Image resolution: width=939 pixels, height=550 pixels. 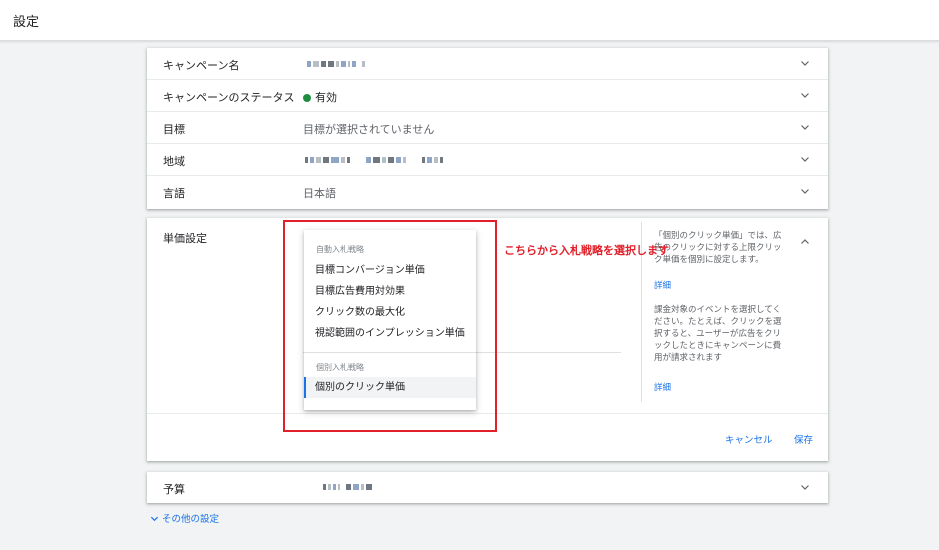 What do you see at coordinates (487, 192) in the screenshot?
I see `row-language: 言語 日本語` at bounding box center [487, 192].